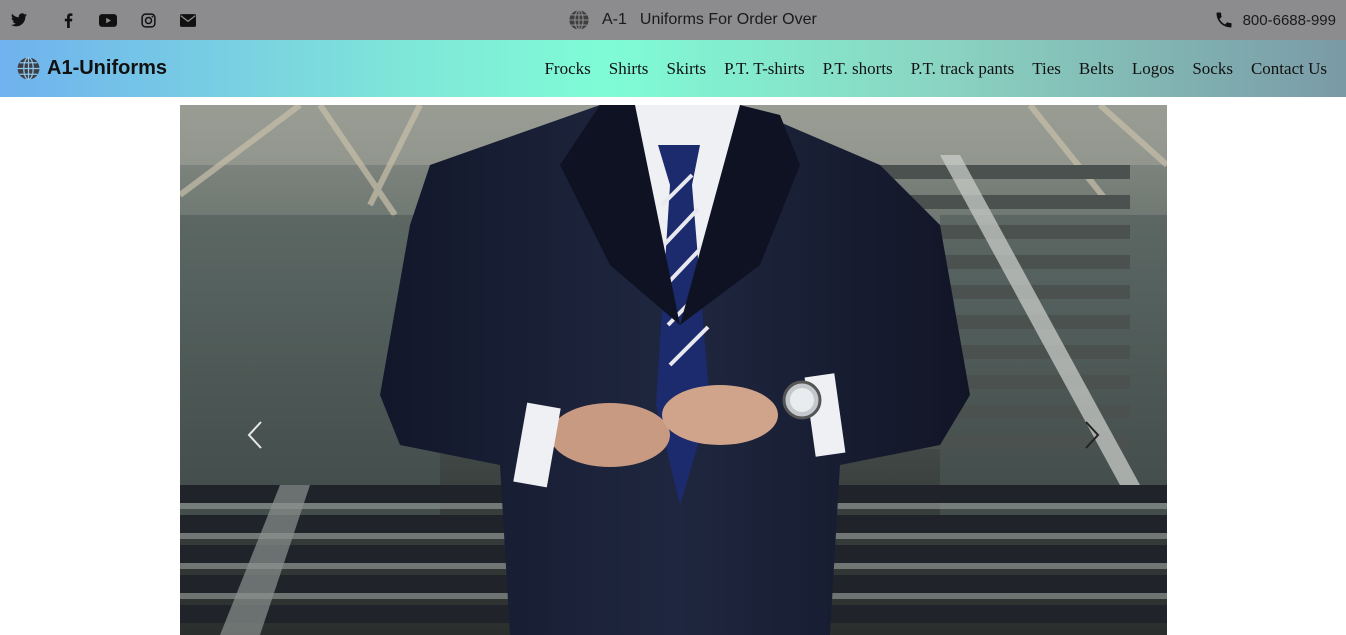 Image resolution: width=1346 pixels, height=635 pixels. Describe the element at coordinates (19, 20) in the screenshot. I see `twitter-icon` at that location.